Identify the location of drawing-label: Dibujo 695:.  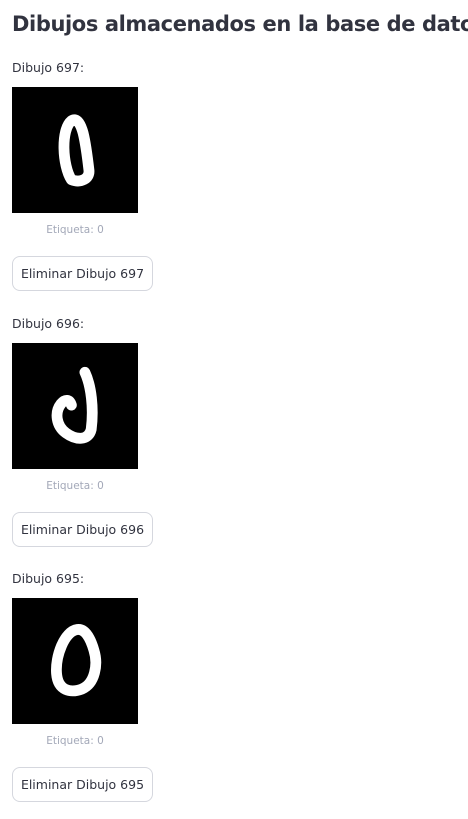
(48, 578).